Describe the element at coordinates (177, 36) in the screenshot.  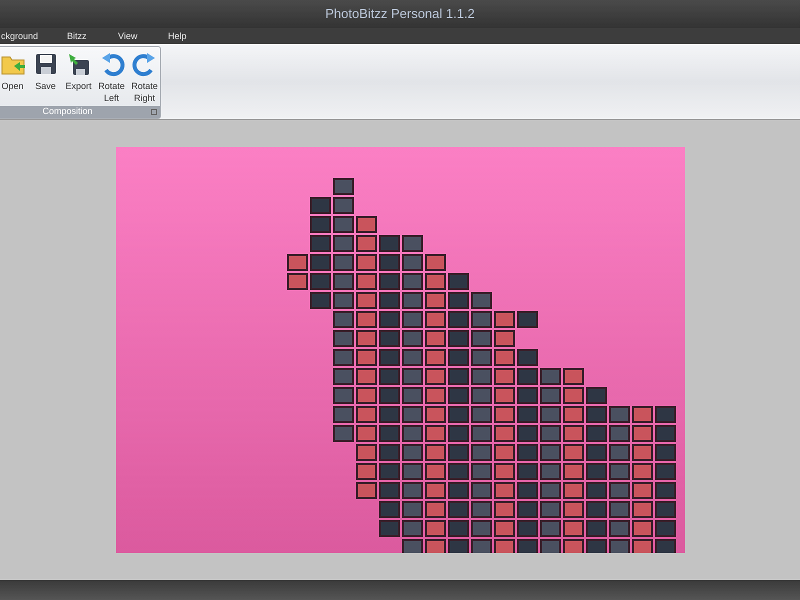
I see `menu-item: Help` at that location.